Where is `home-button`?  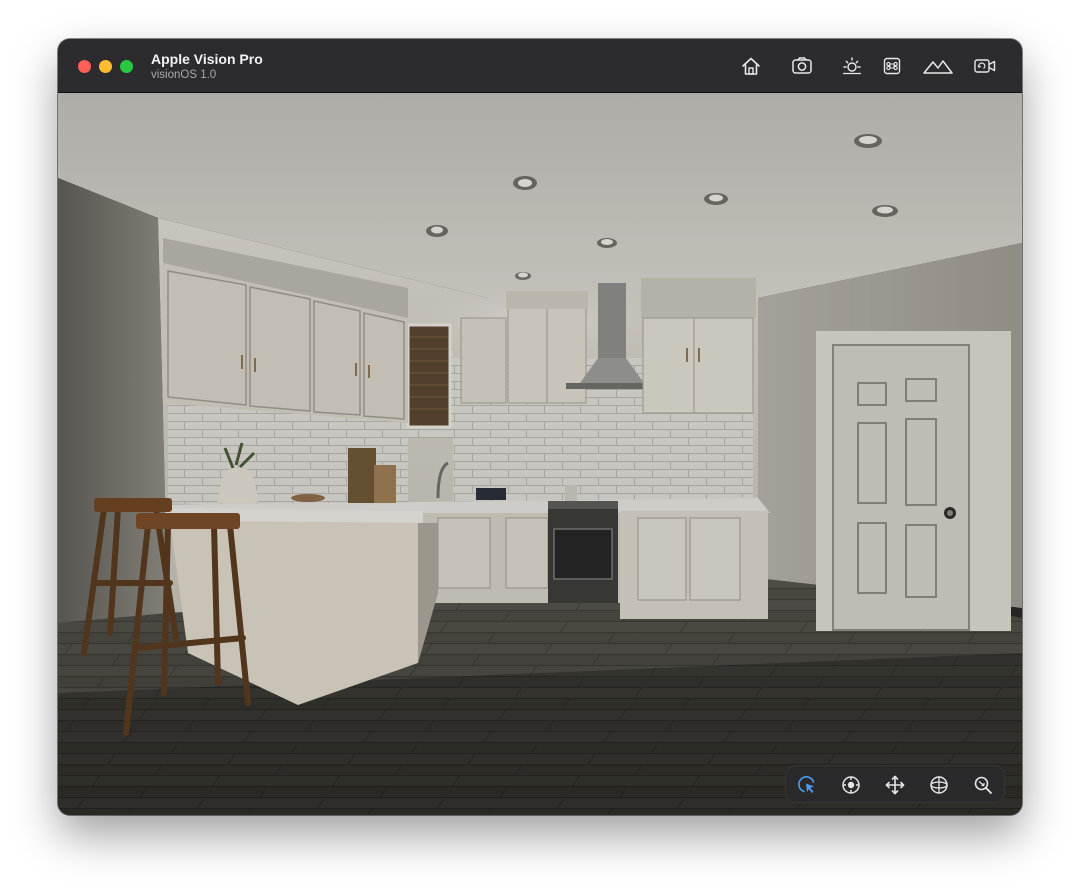 home-button is located at coordinates (751, 66).